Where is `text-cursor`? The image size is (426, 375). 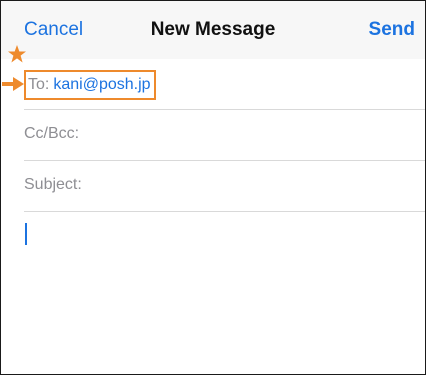
text-cursor is located at coordinates (26, 234).